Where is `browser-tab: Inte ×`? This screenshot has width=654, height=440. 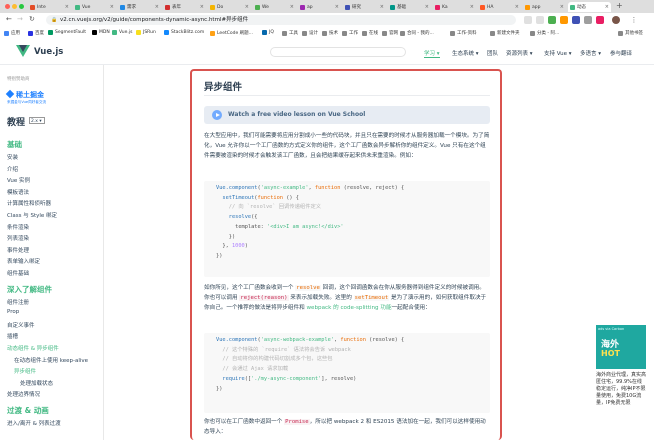 browser-tab: Inte × is located at coordinates (49, 7).